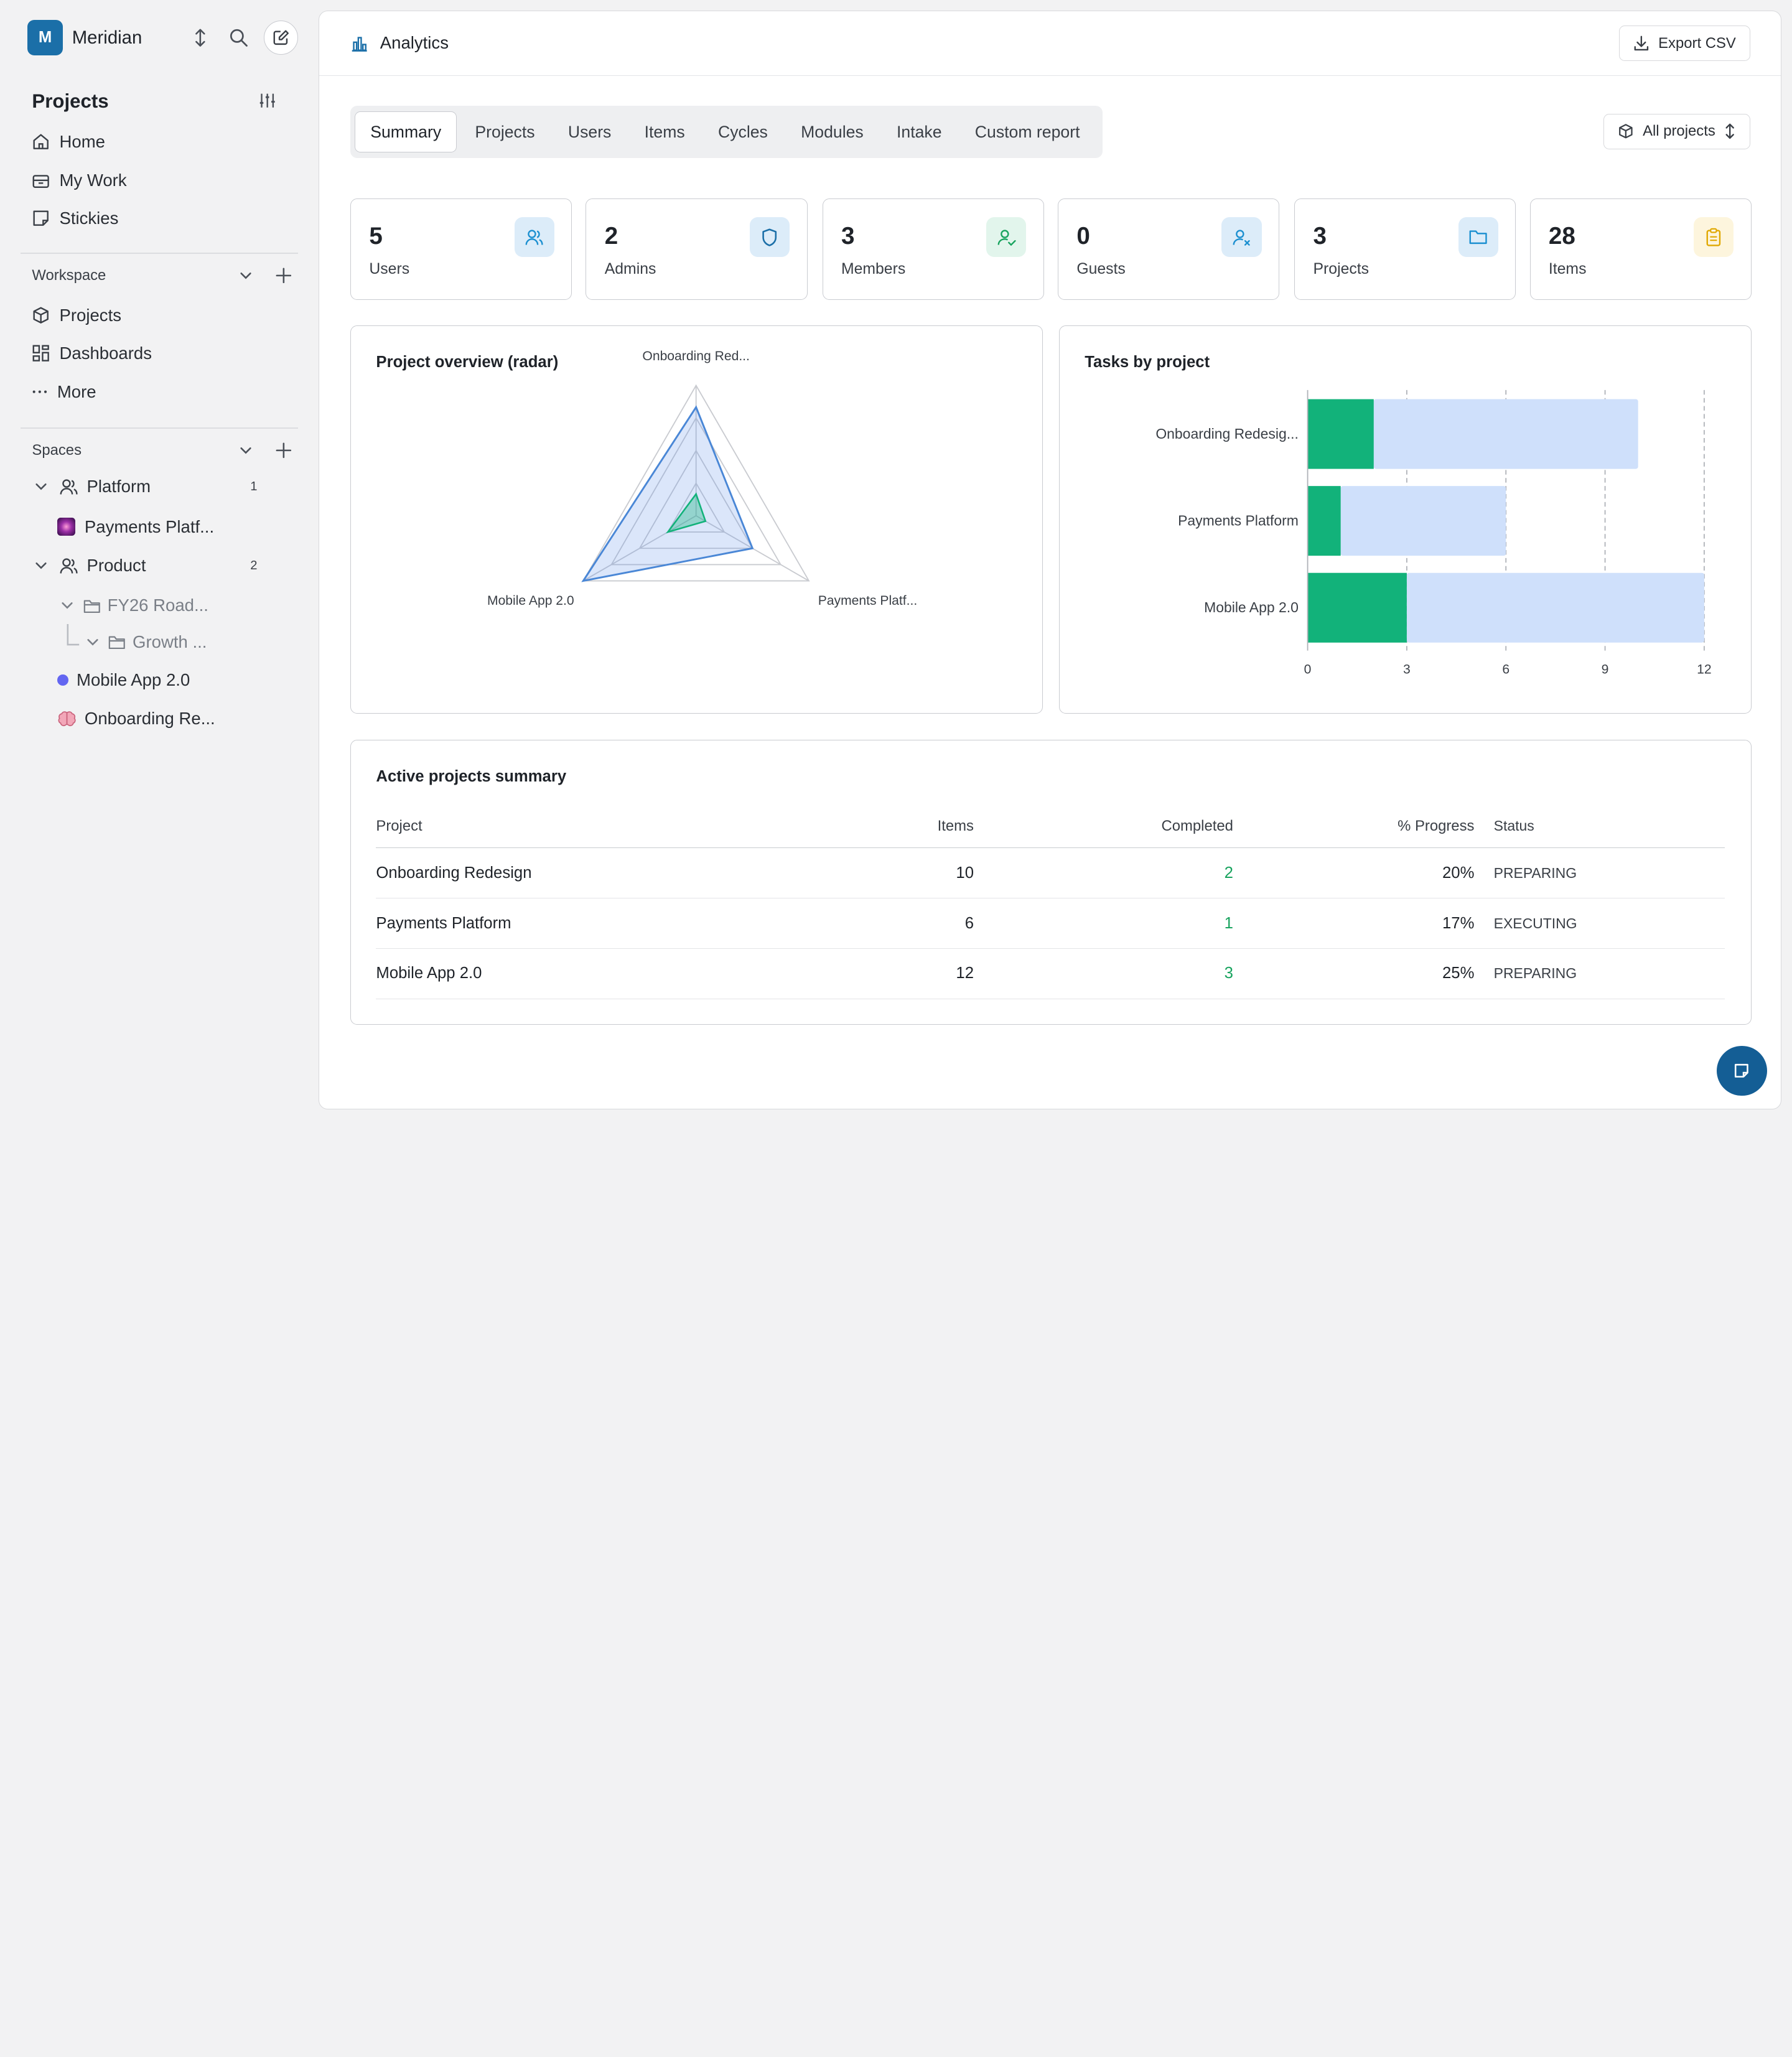 The height and width of the screenshot is (2057, 1792). I want to click on y-category-label: Payments Platform, so click(1238, 520).